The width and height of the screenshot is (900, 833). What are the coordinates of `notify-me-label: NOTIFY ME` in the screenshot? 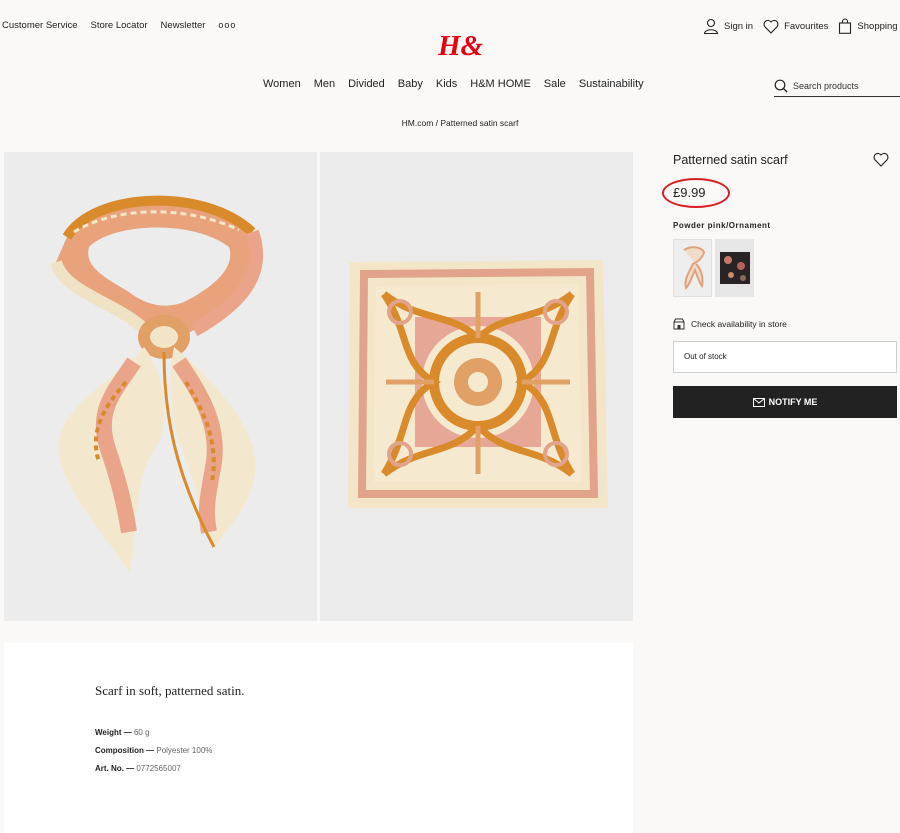 It's located at (793, 402).